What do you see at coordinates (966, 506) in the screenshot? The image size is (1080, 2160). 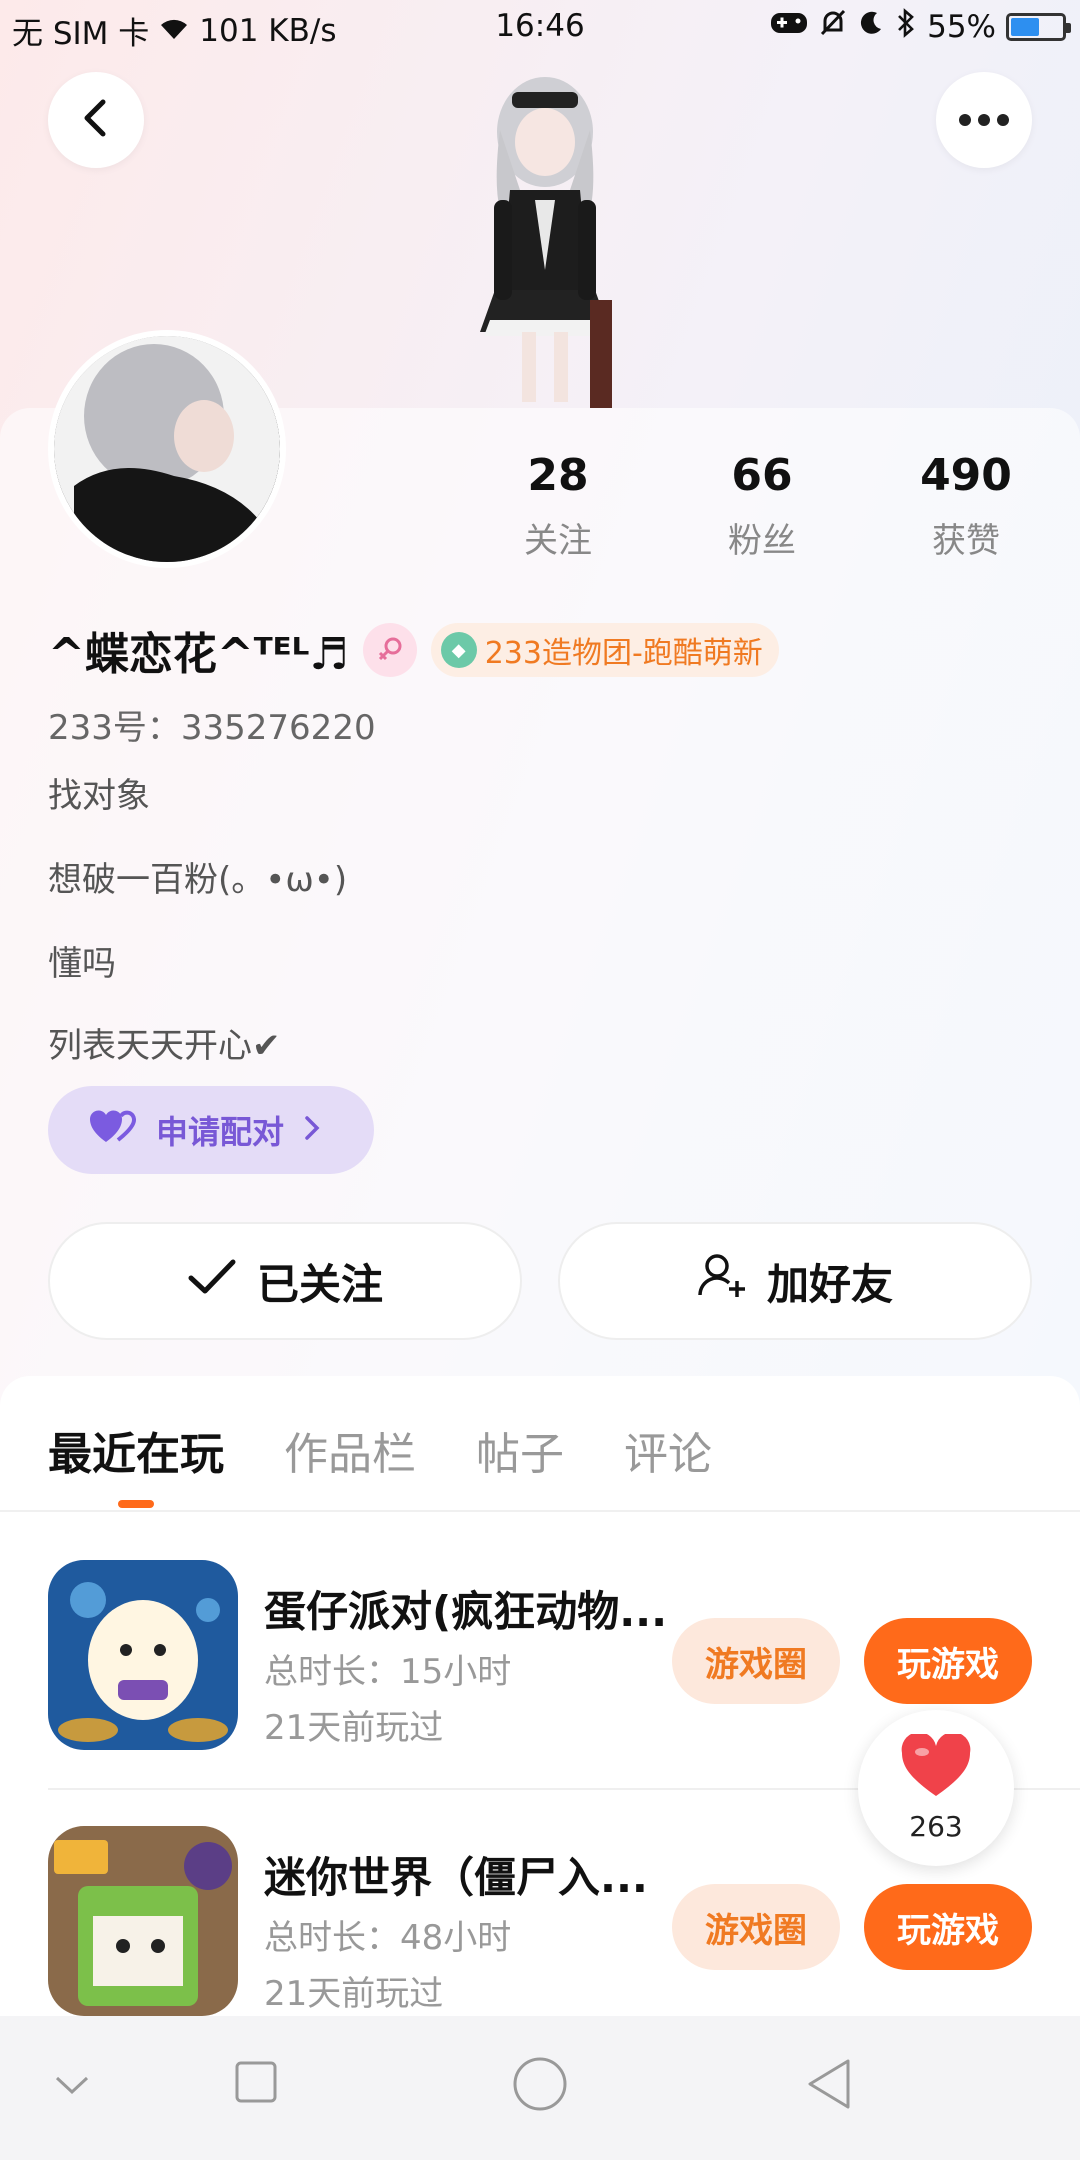 I see `stat-likes: 490 获赞` at bounding box center [966, 506].